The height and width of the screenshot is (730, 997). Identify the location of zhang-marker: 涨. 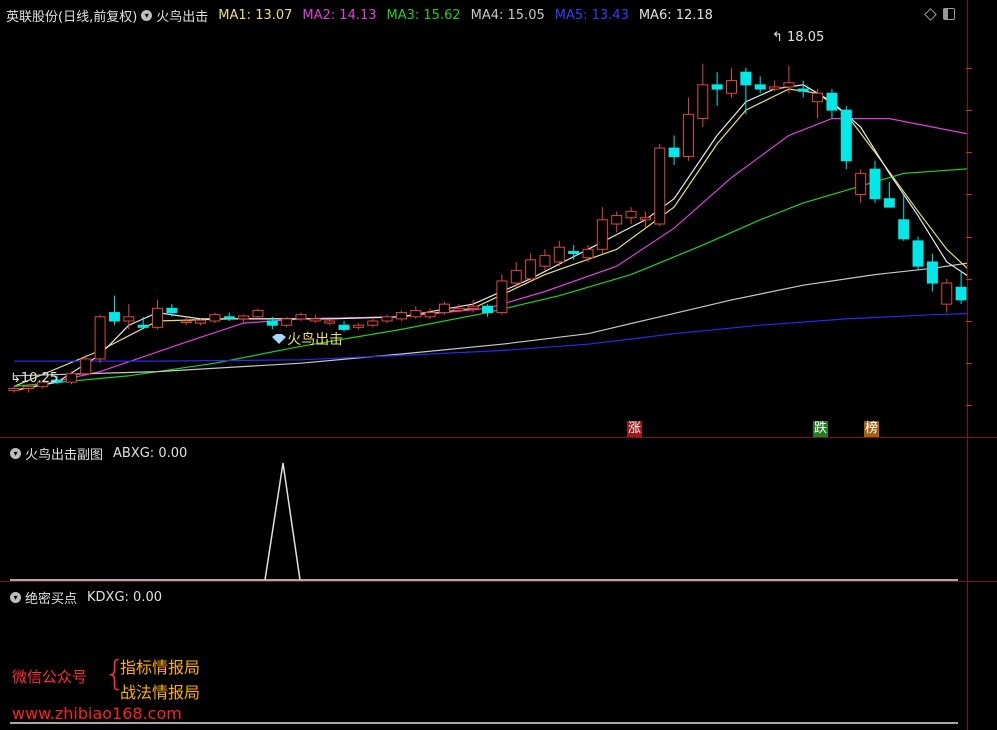
(635, 429).